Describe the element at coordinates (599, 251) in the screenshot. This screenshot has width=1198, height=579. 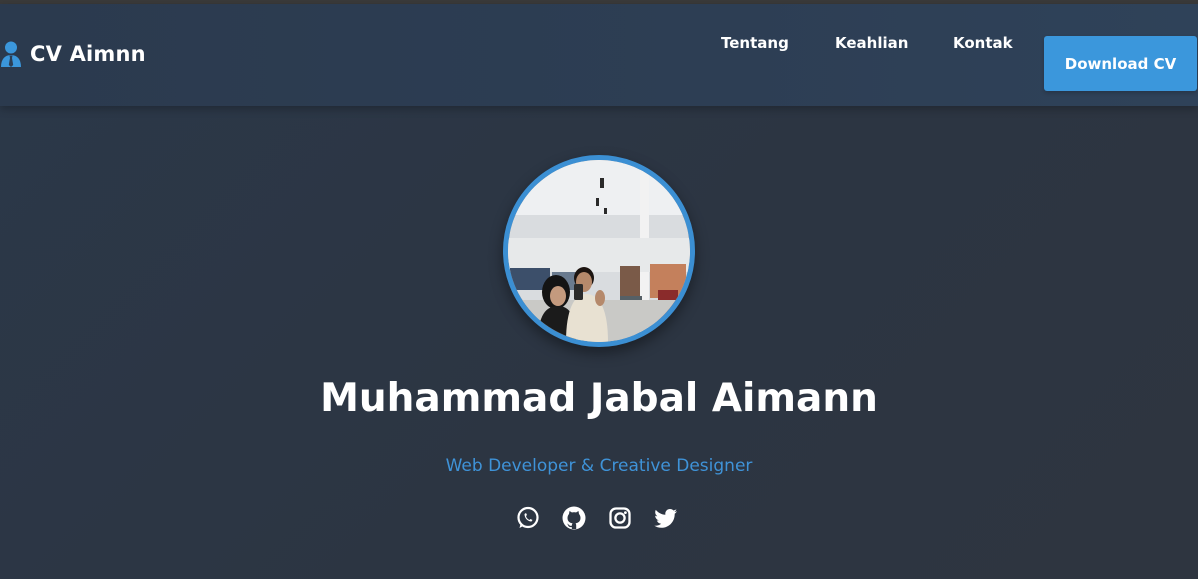
I see `profile-avatar` at that location.